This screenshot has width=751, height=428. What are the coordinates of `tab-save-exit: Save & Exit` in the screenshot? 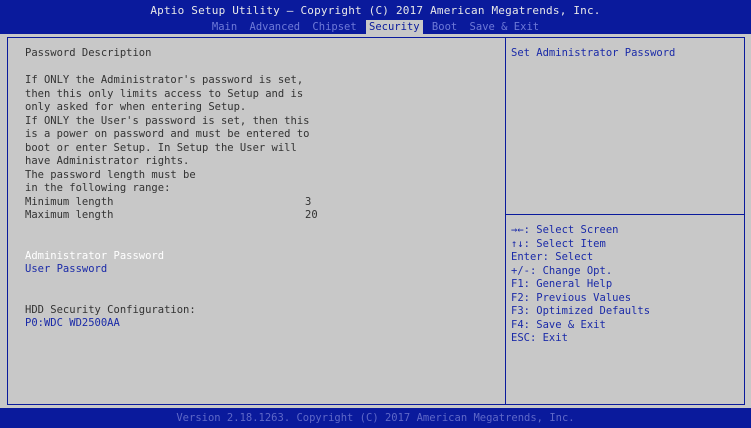 It's located at (505, 27).